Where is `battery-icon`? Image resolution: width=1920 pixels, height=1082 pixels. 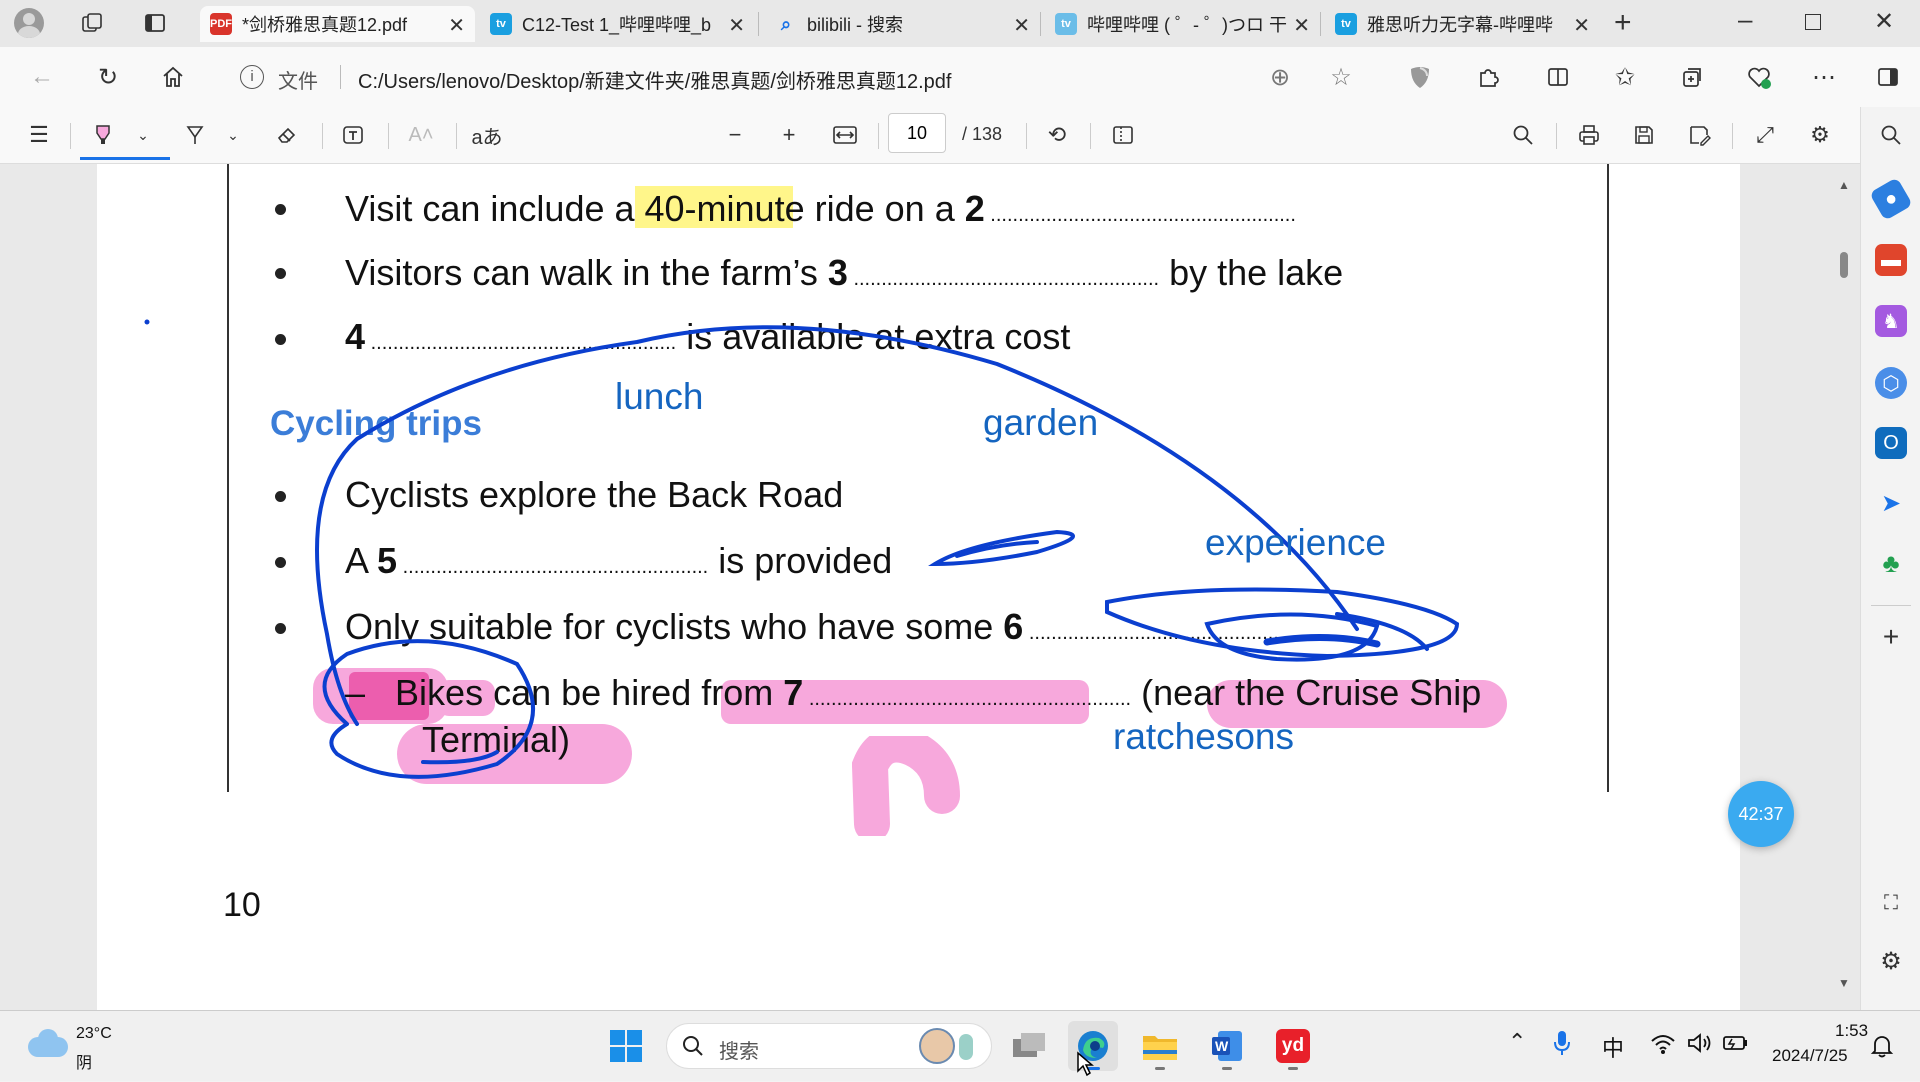 battery-icon is located at coordinates (1736, 1045).